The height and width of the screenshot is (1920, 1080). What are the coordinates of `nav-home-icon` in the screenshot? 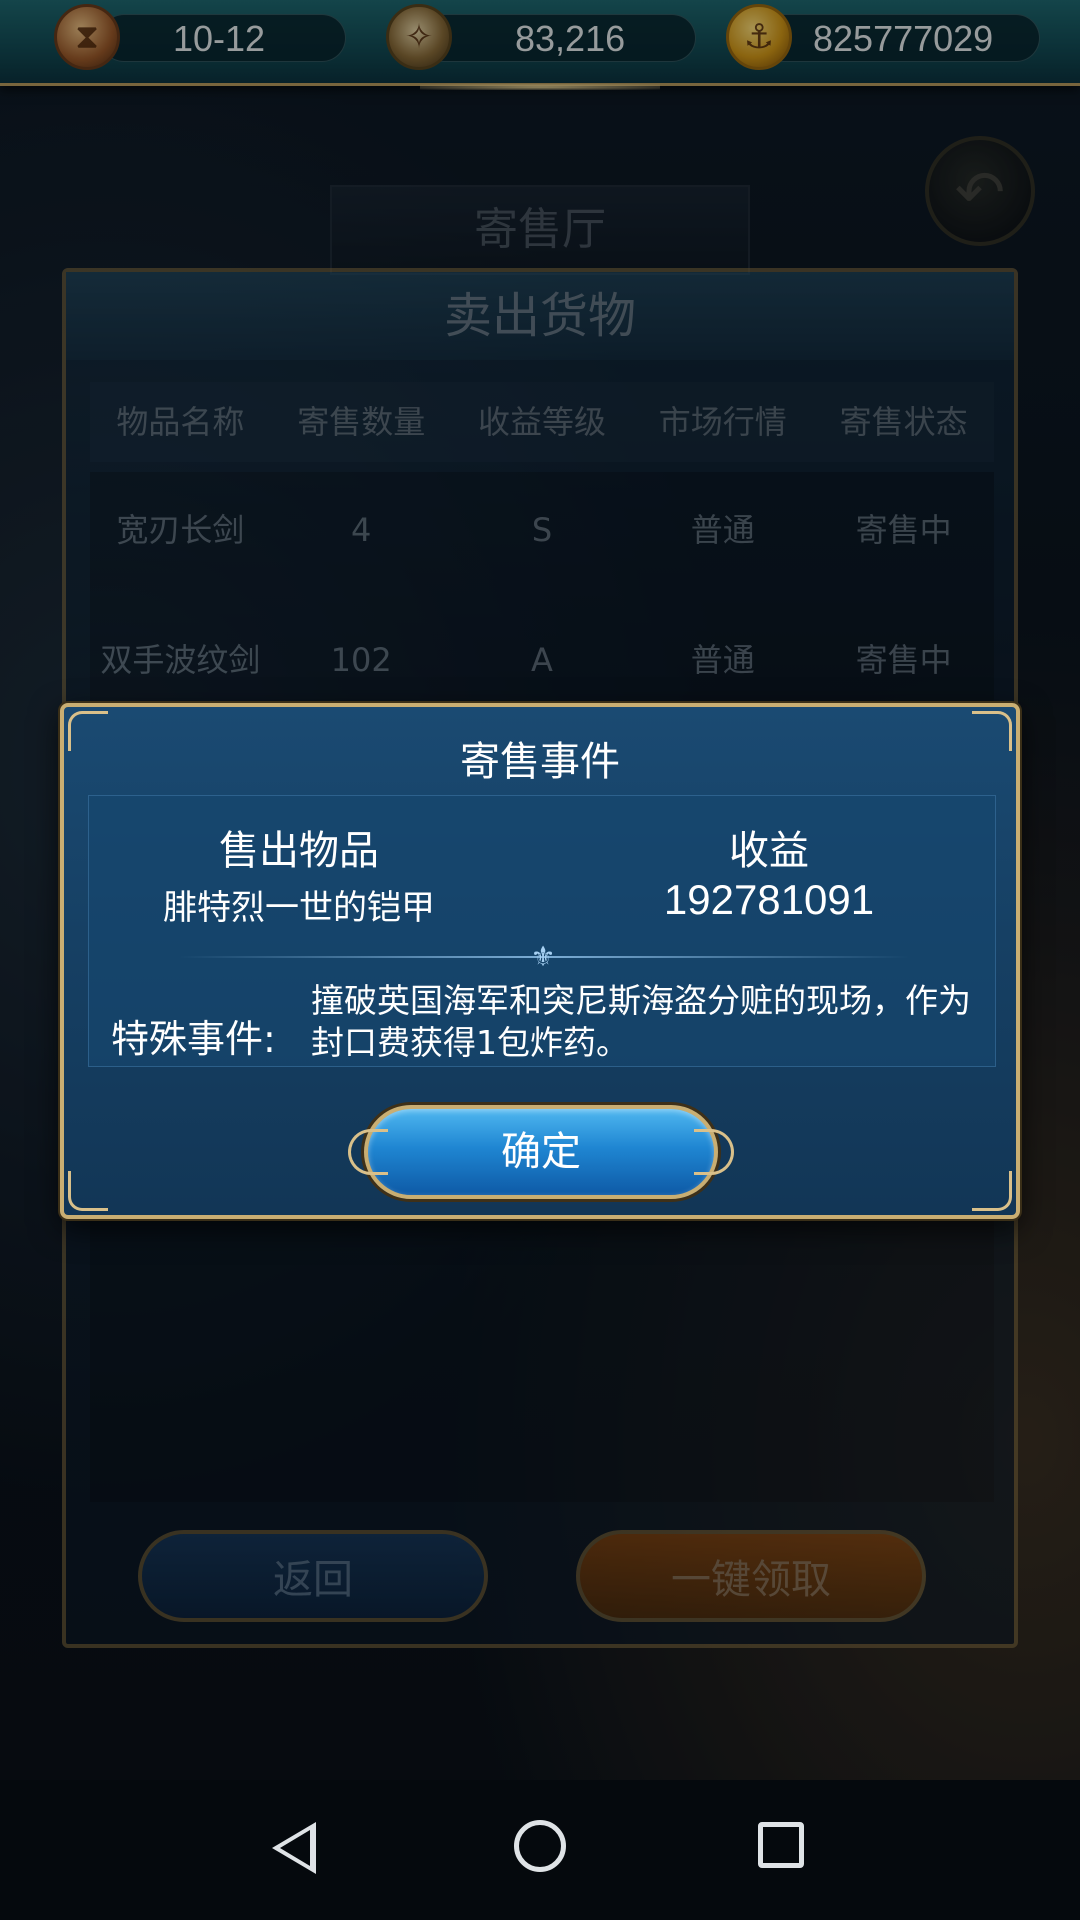 It's located at (540, 1846).